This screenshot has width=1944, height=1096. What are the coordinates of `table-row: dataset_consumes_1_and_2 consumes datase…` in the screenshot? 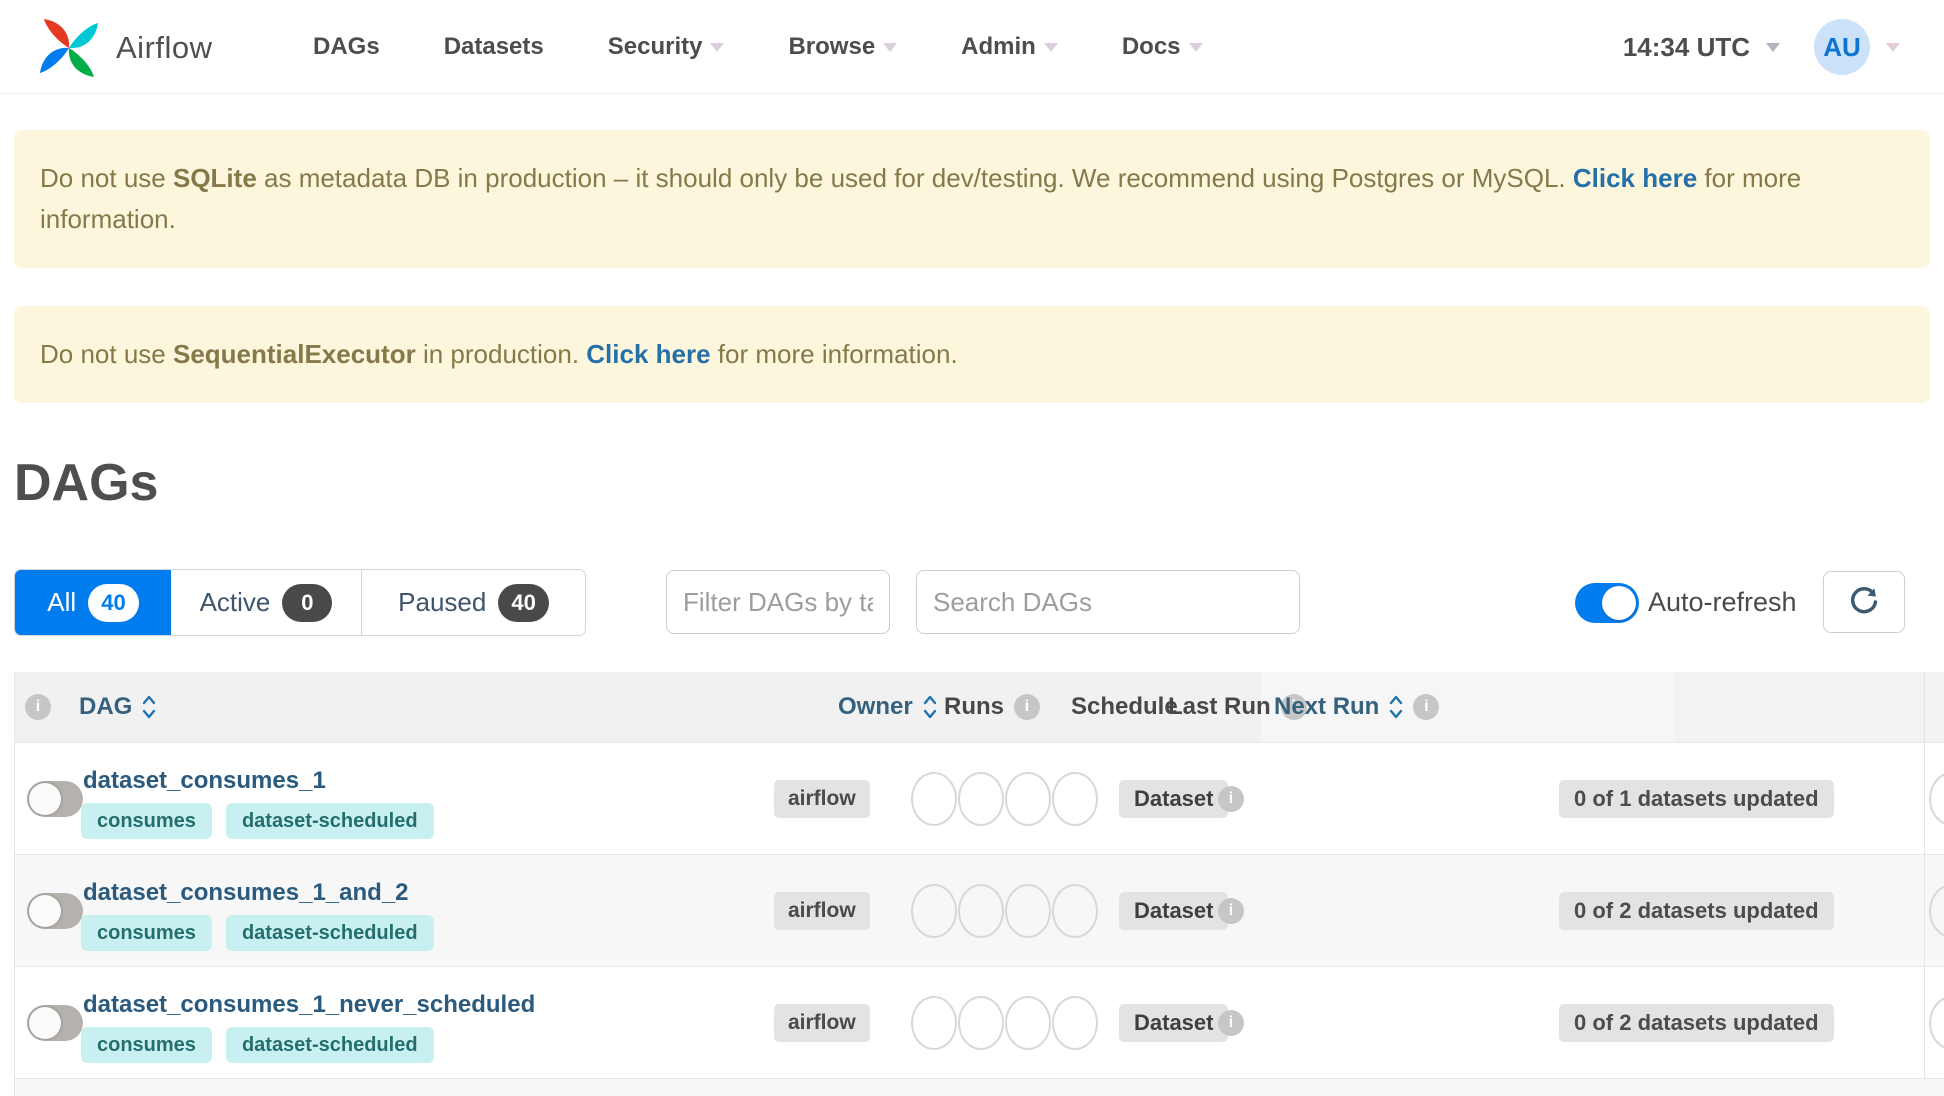 It's located at (979, 910).